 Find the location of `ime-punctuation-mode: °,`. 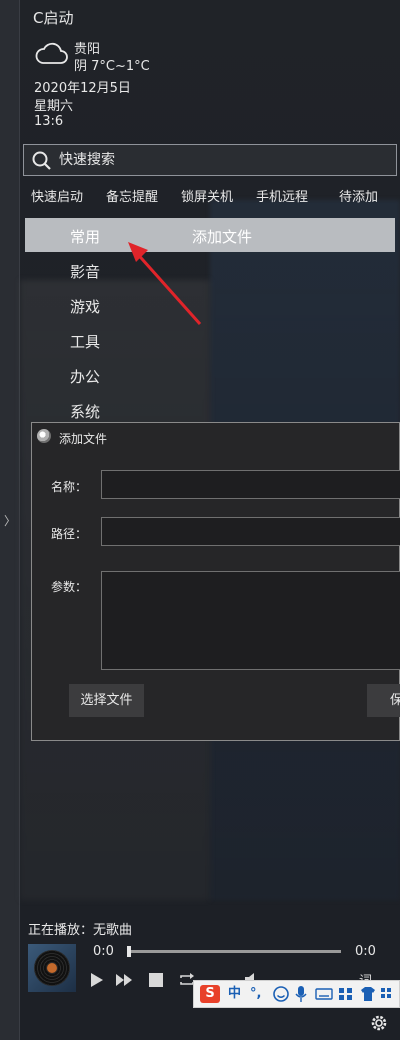

ime-punctuation-mode: °, is located at coordinates (255, 994).